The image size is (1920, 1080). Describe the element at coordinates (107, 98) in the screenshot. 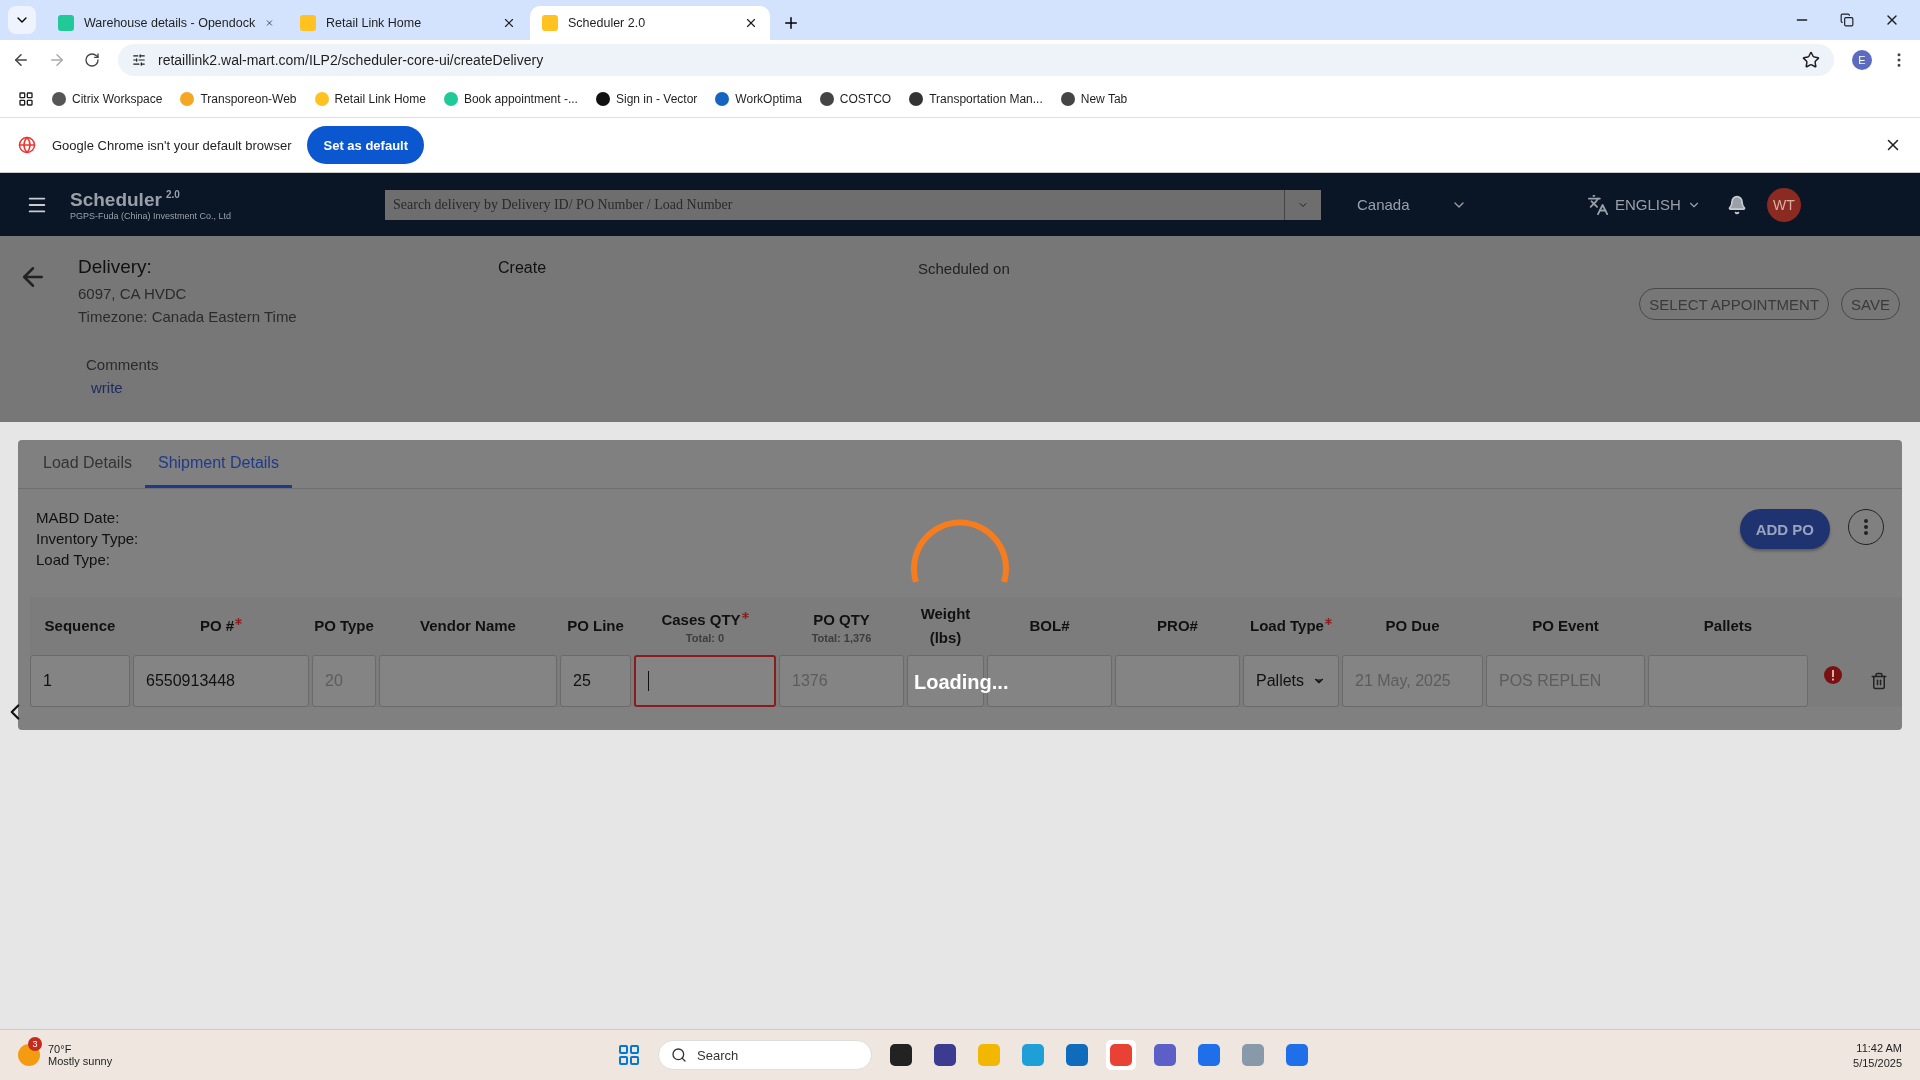

I see `bookmark: Citrix Workspace` at that location.